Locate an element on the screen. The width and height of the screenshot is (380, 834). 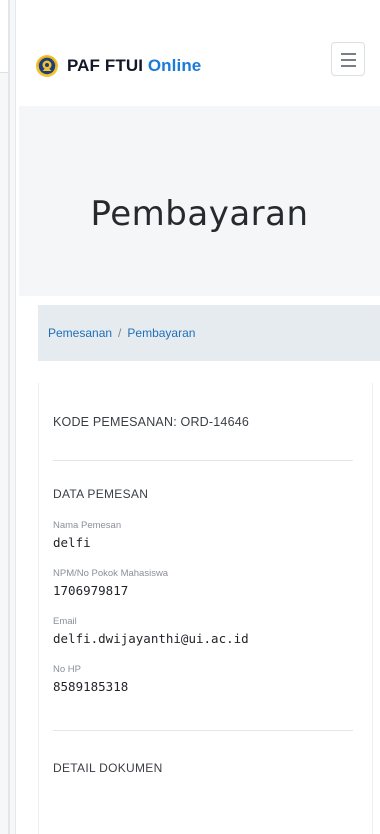
background-page-edge is located at coordinates (8, 417).